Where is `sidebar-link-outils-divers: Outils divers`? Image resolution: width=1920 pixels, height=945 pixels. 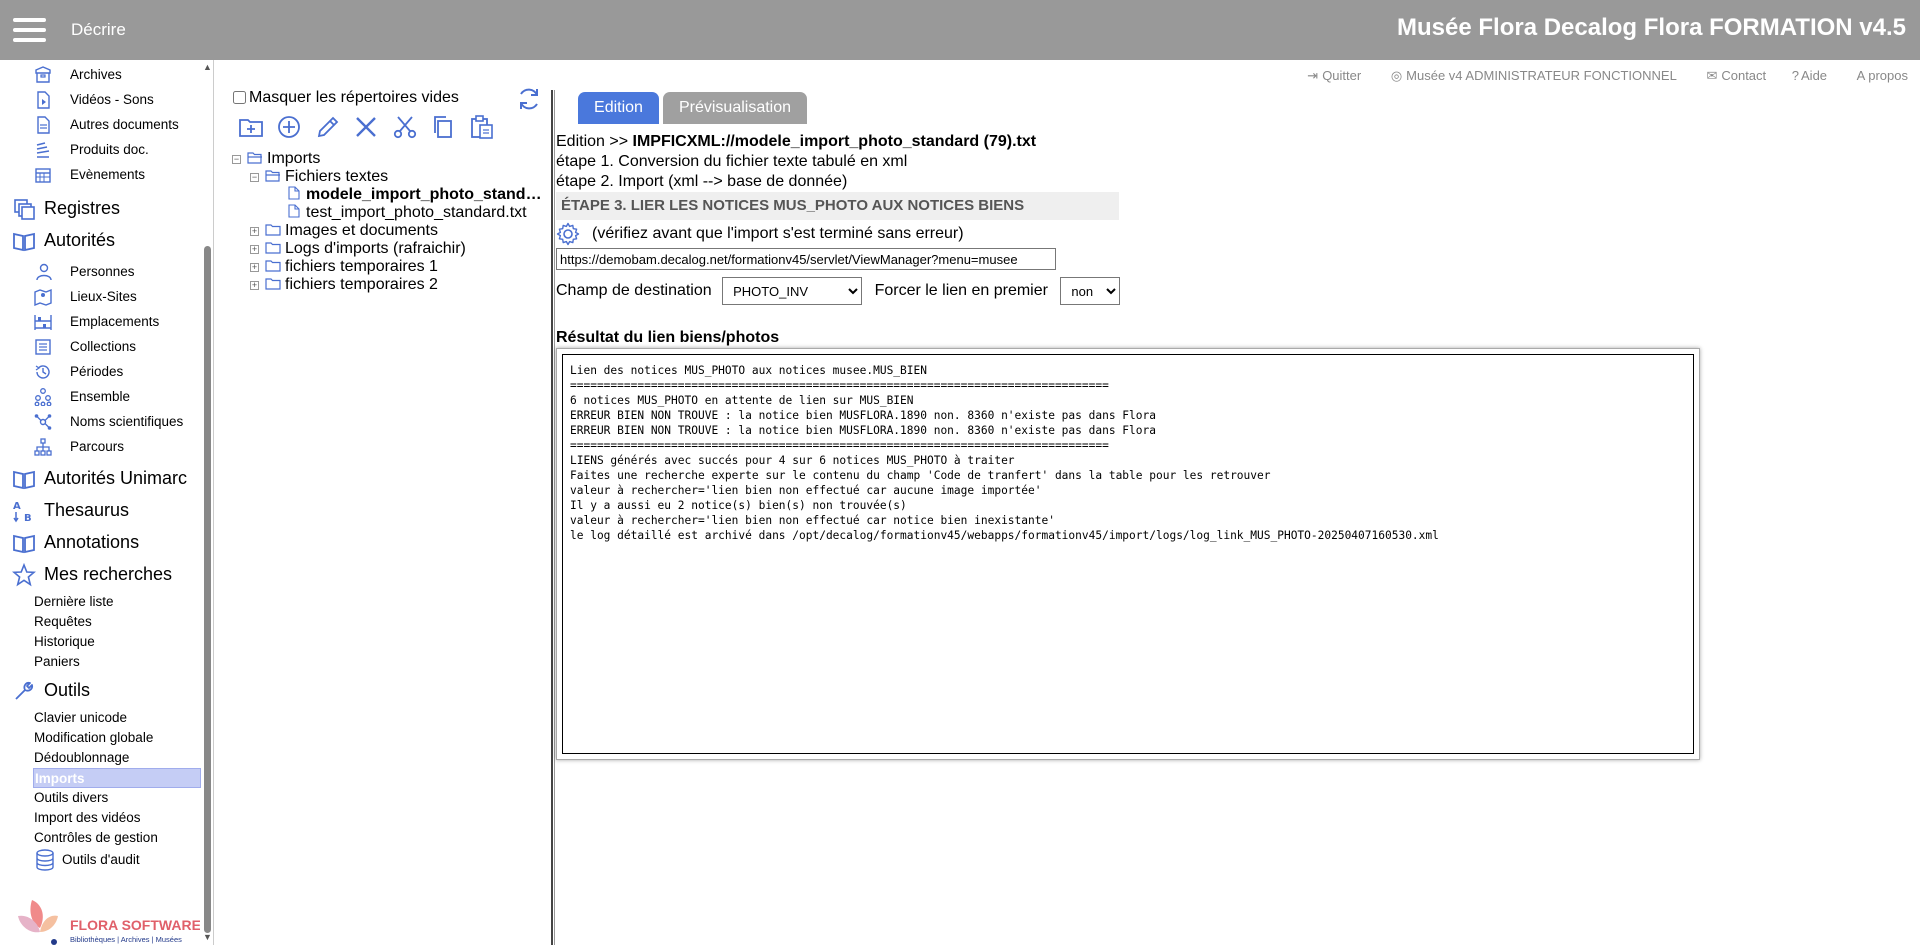
sidebar-link-outils-divers: Outils divers is located at coordinates (71, 798).